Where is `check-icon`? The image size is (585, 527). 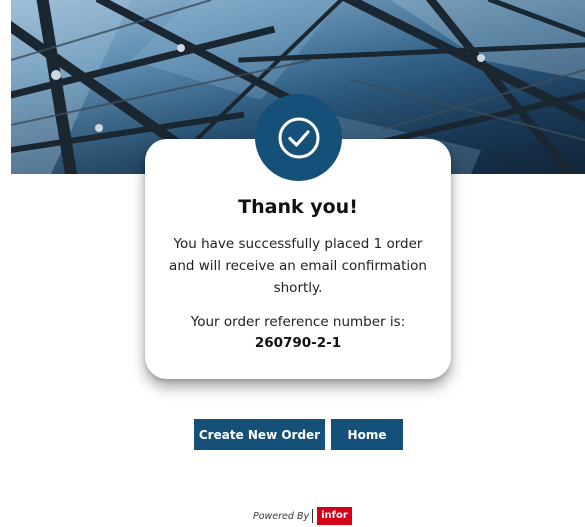 check-icon is located at coordinates (298, 137).